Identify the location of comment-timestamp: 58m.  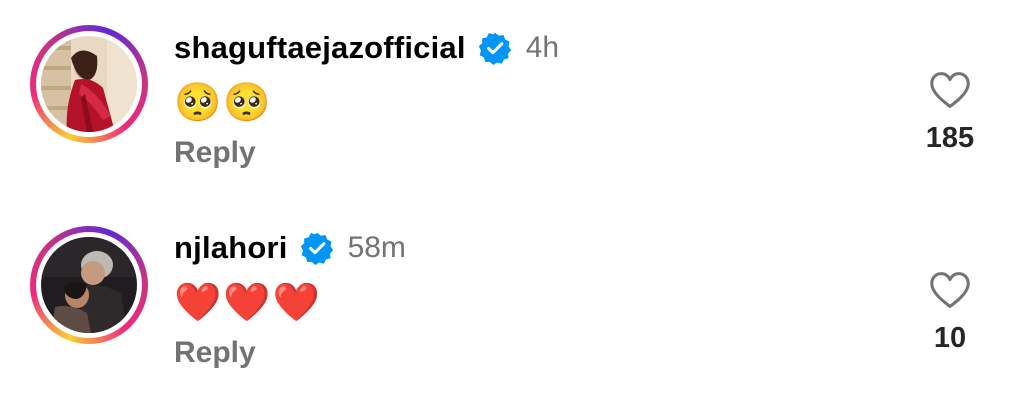
(376, 247).